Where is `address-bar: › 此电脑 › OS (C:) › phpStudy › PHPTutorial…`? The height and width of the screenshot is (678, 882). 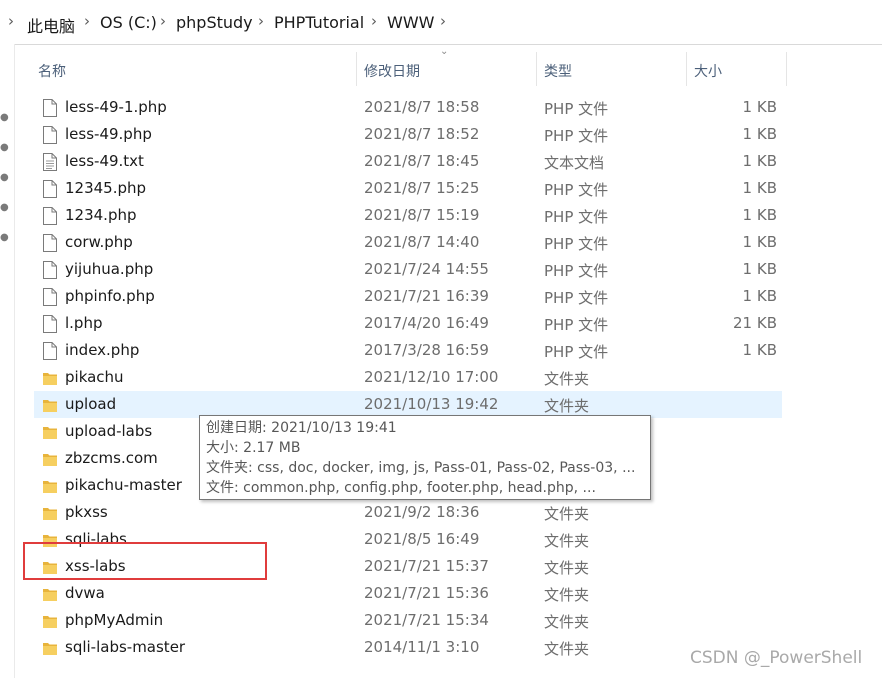 address-bar: › 此电脑 › OS (C:) › phpStudy › PHPTutorial… is located at coordinates (441, 22).